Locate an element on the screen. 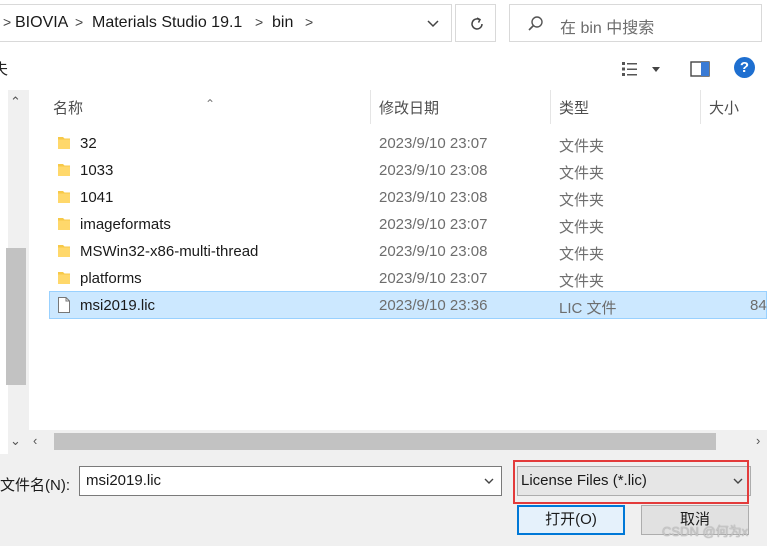 This screenshot has height=546, width=767. column-header-size-label: 大小 is located at coordinates (724, 108).